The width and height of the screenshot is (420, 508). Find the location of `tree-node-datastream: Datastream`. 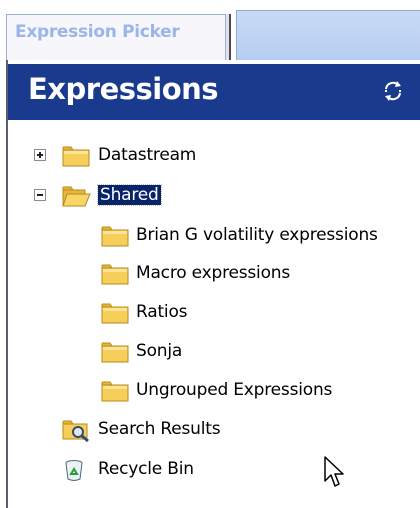

tree-node-datastream: Datastream is located at coordinates (214, 155).